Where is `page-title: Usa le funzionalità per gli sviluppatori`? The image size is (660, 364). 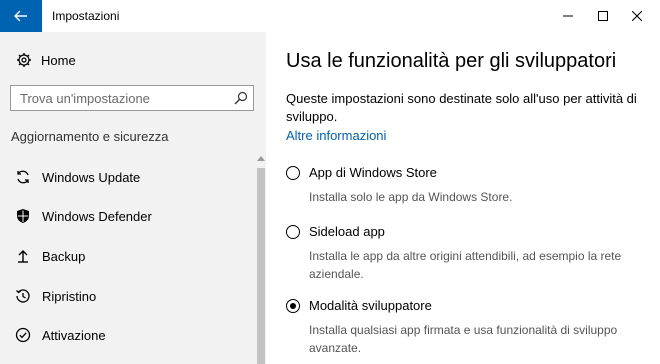 page-title: Usa le funzionalità per gli sviluppatori is located at coordinates (451, 61).